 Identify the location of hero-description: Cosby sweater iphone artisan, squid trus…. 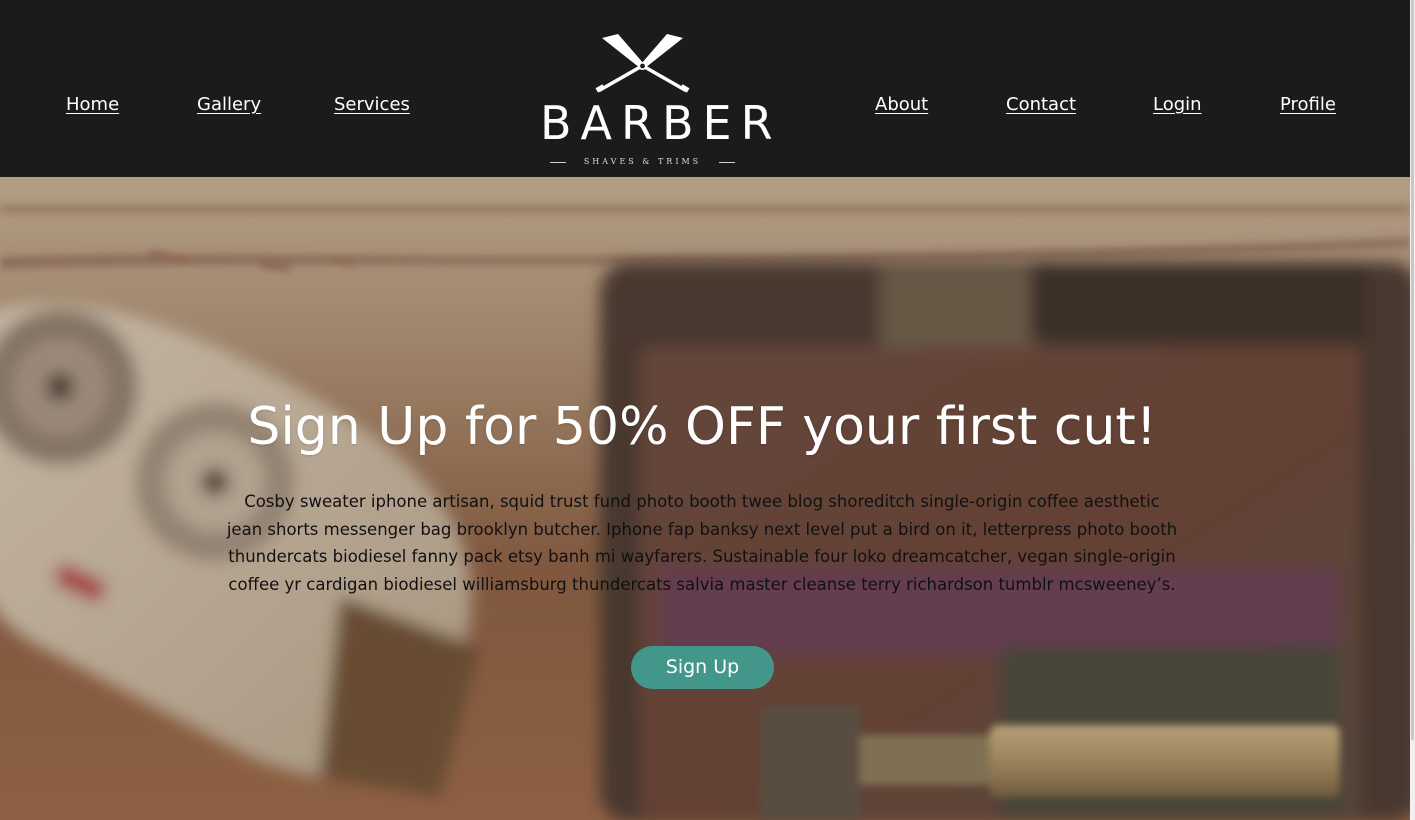
(702, 543).